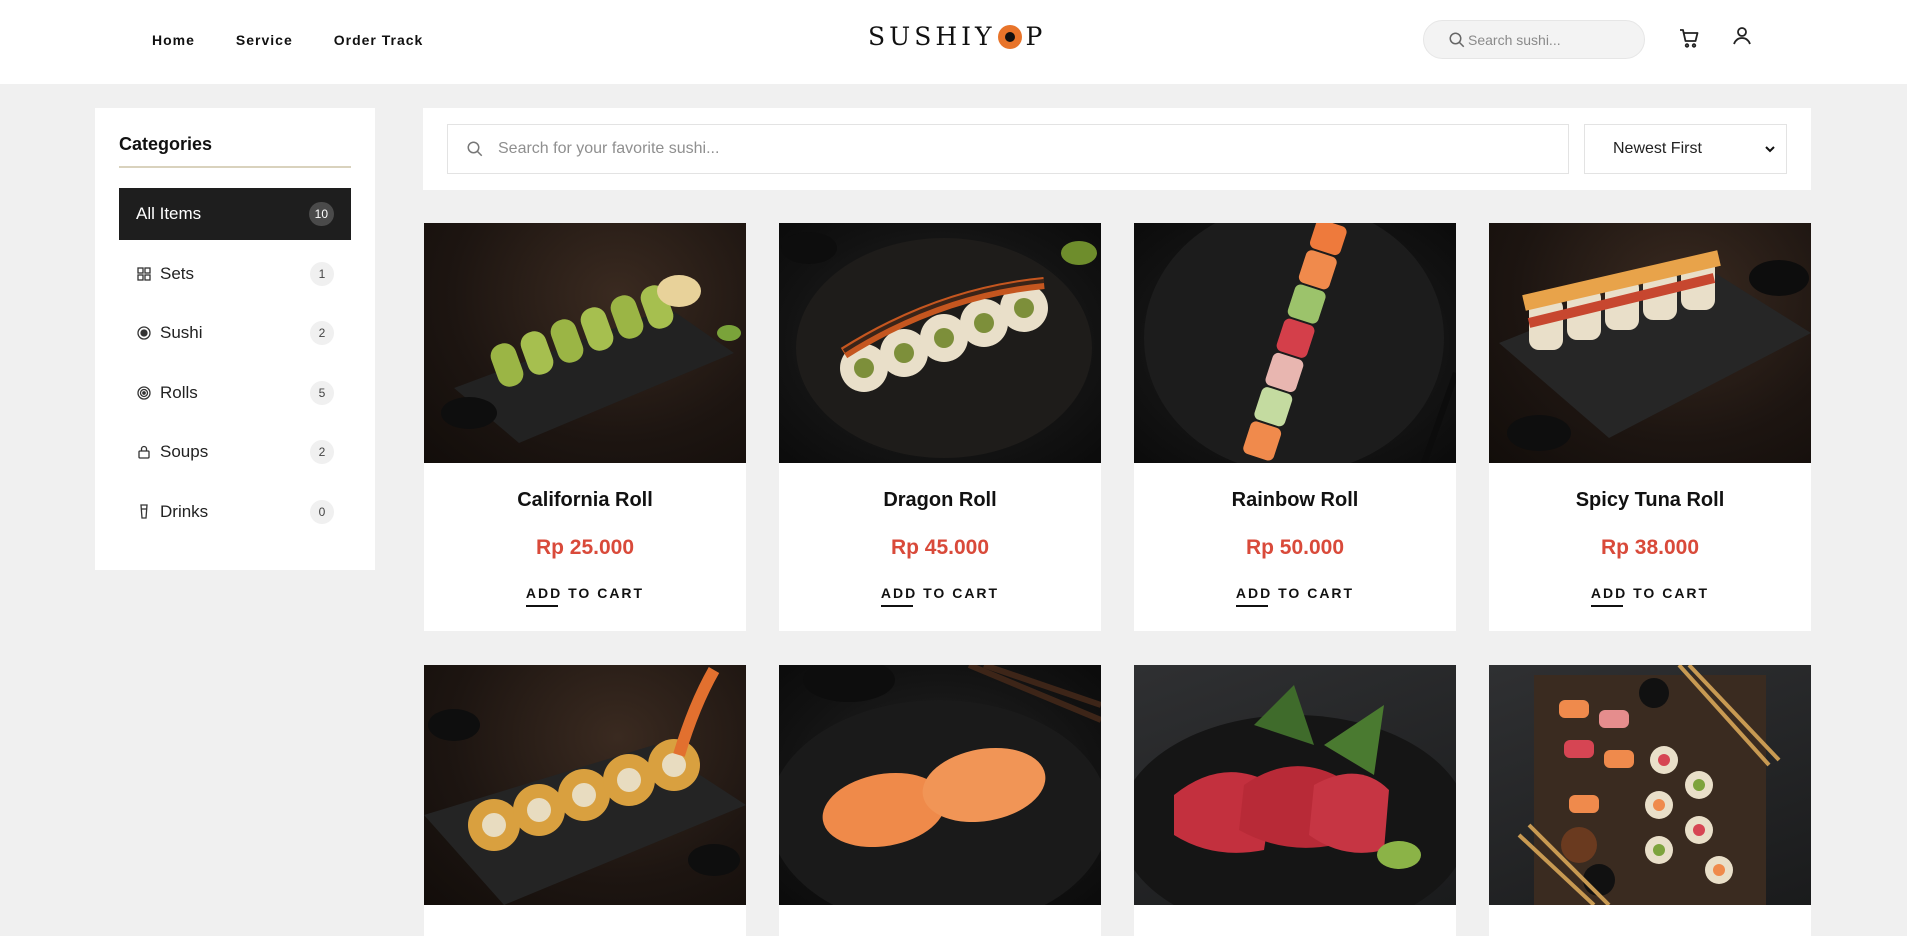 This screenshot has width=1907, height=936. I want to click on logo-text-left: SUSHIY, so click(932, 36).